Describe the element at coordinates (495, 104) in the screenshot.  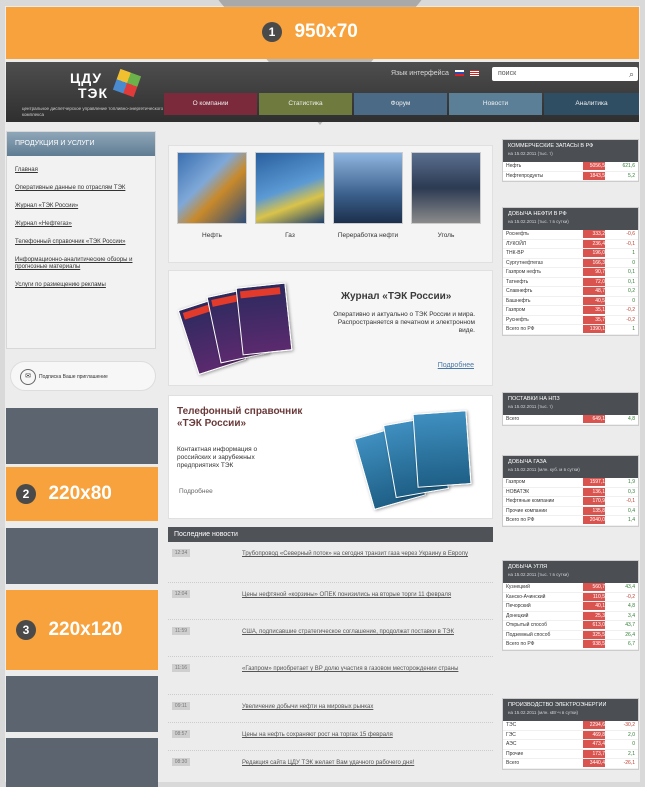
I see `nav-tab-news: Новости` at that location.